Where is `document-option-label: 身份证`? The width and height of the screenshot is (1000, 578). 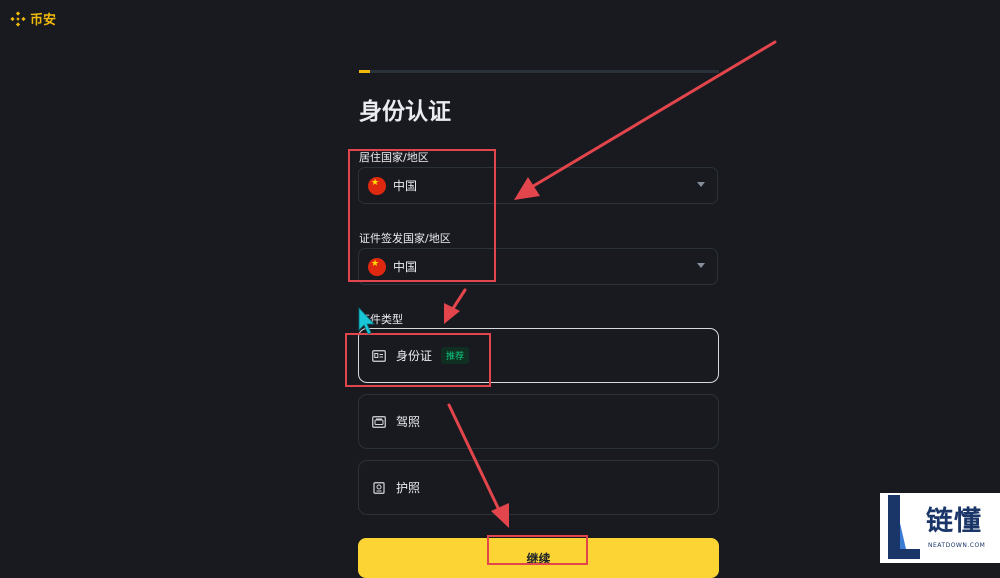
document-option-label: 身份证 is located at coordinates (414, 356).